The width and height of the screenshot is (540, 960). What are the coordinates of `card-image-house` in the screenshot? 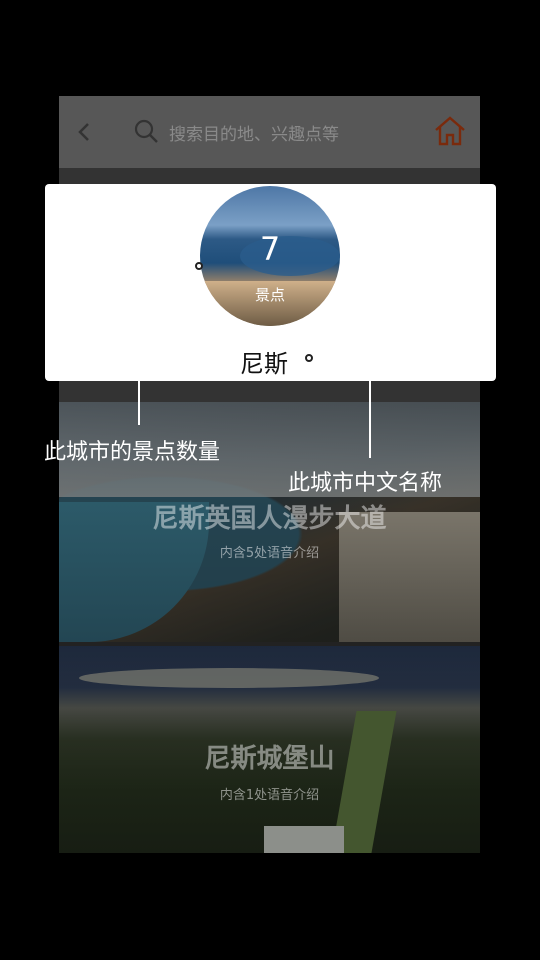 It's located at (304, 839).